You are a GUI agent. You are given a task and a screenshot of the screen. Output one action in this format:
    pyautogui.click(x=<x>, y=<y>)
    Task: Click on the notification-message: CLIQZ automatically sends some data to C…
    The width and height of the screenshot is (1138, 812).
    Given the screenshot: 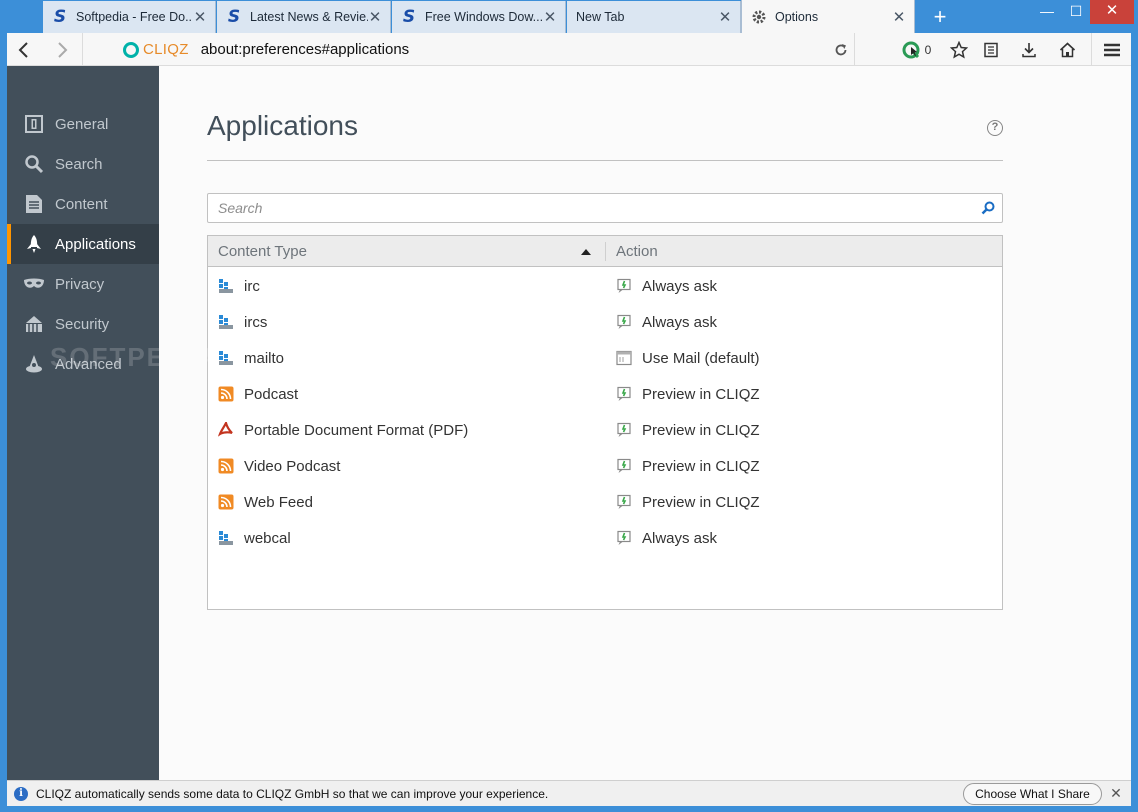 What is the action you would take?
    pyautogui.click(x=292, y=793)
    